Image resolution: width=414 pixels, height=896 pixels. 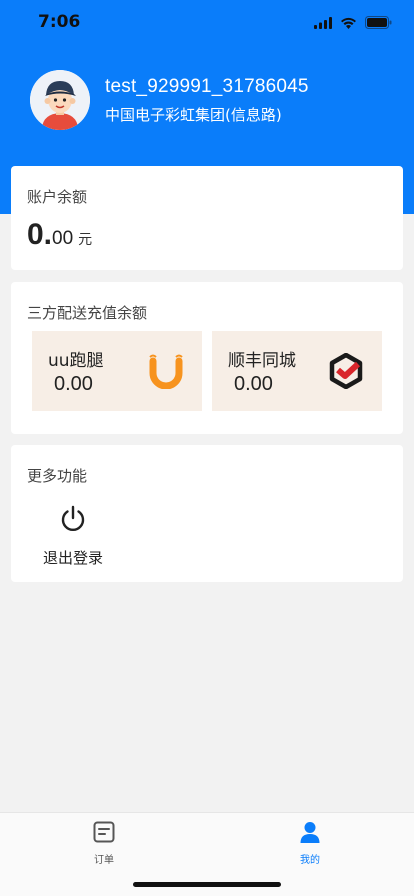 What do you see at coordinates (87, 313) in the screenshot?
I see `third-party-balance-title: 三方配送充值余额` at bounding box center [87, 313].